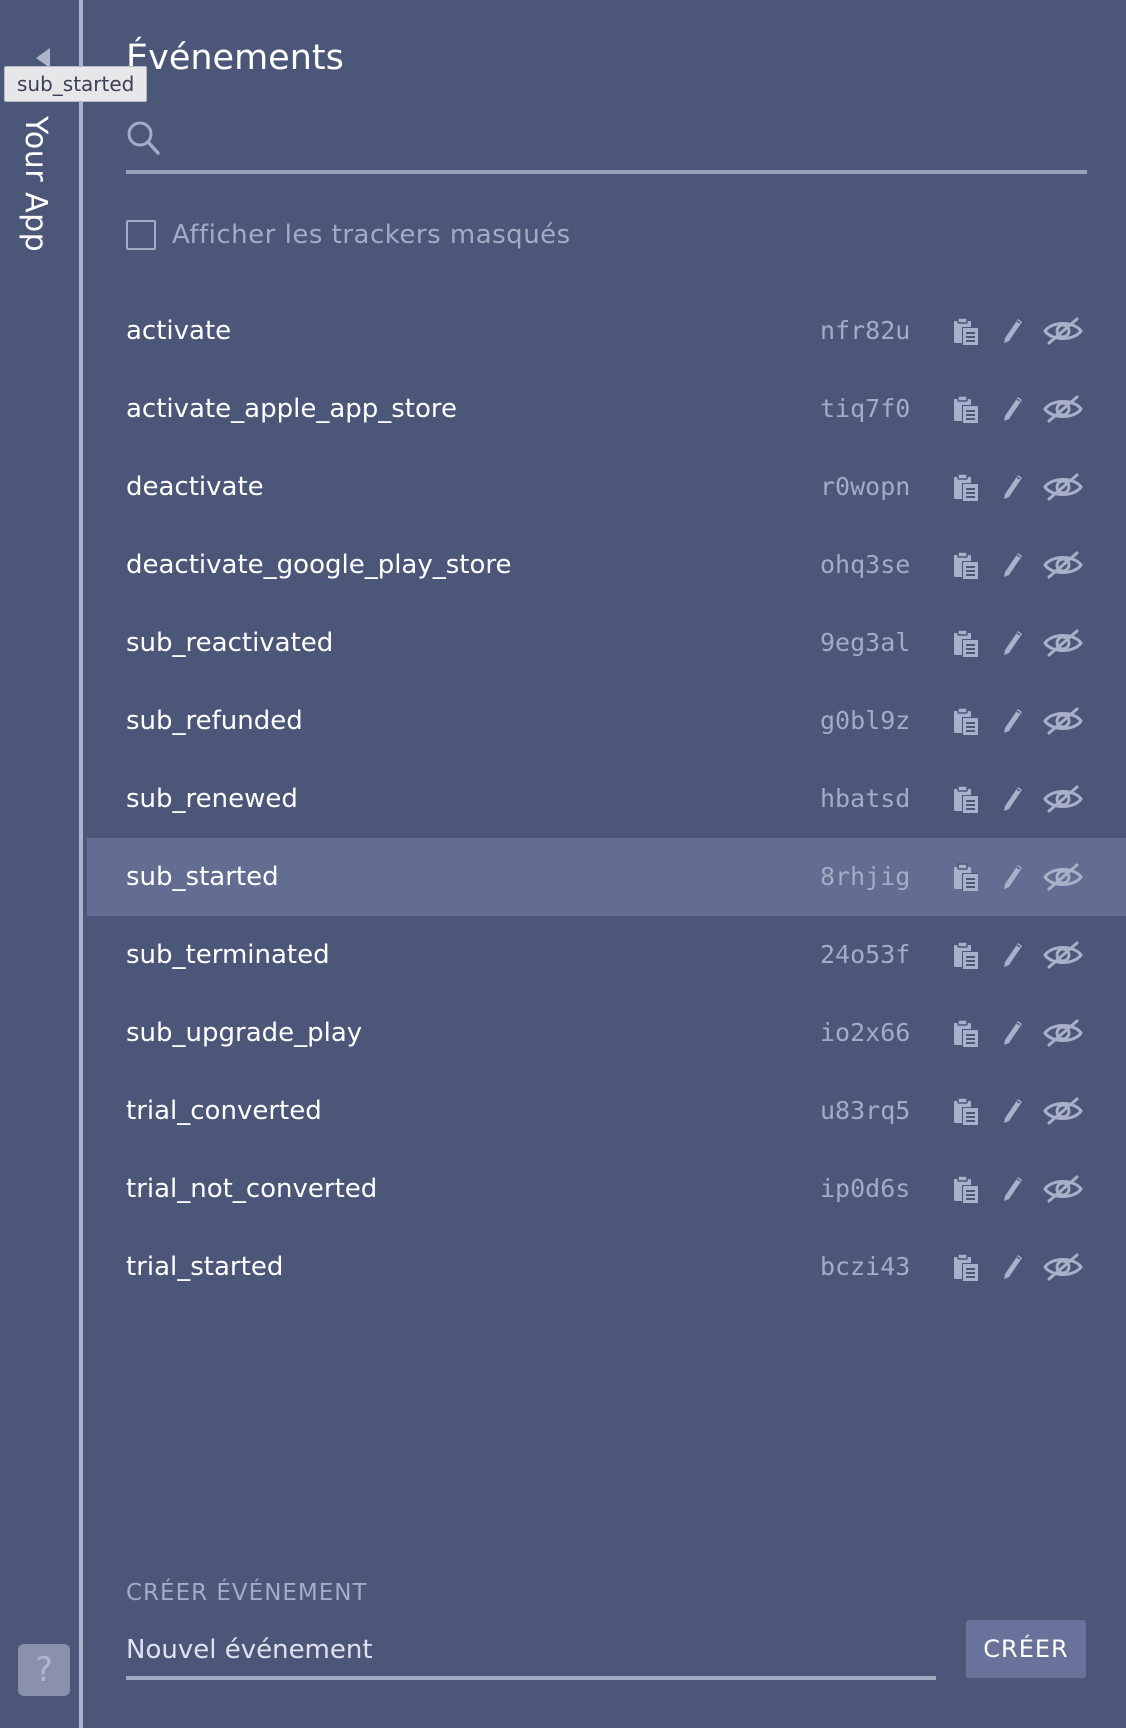 This screenshot has width=1126, height=1728. Describe the element at coordinates (202, 877) in the screenshot. I see `event-name: sub_started` at that location.